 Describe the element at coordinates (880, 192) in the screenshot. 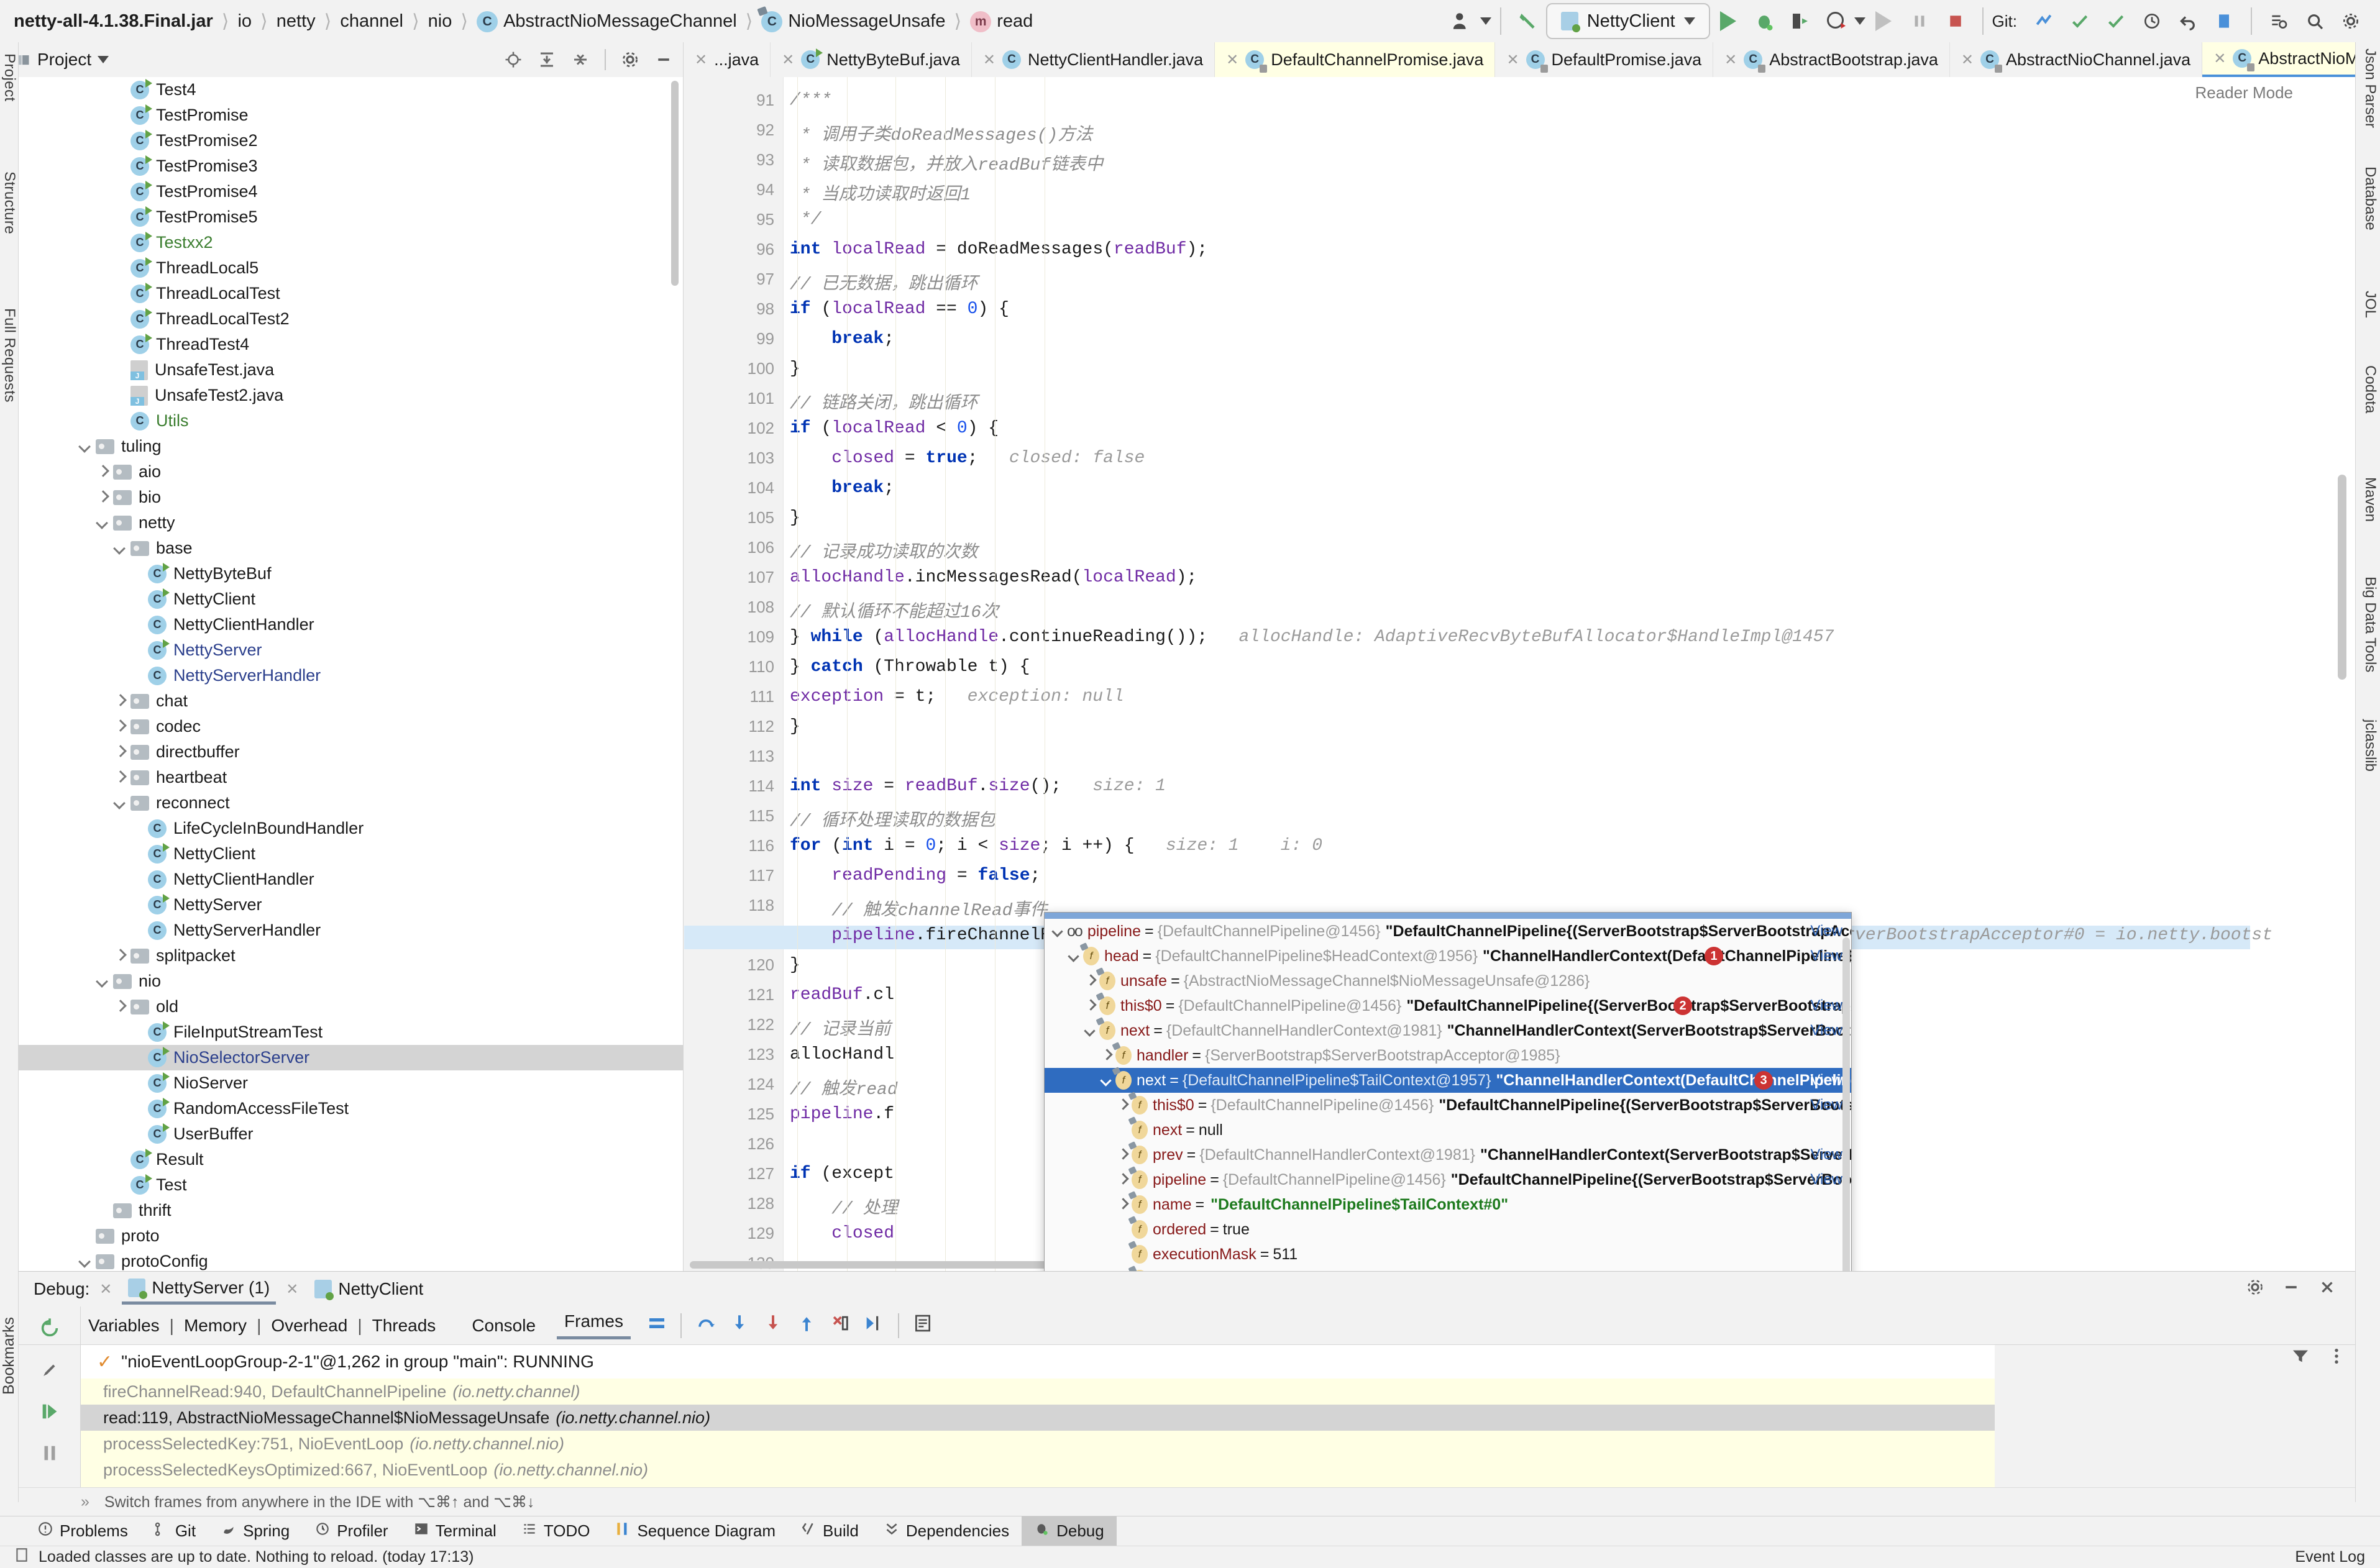

I see `code-line: * 当成功读取时返回1` at that location.